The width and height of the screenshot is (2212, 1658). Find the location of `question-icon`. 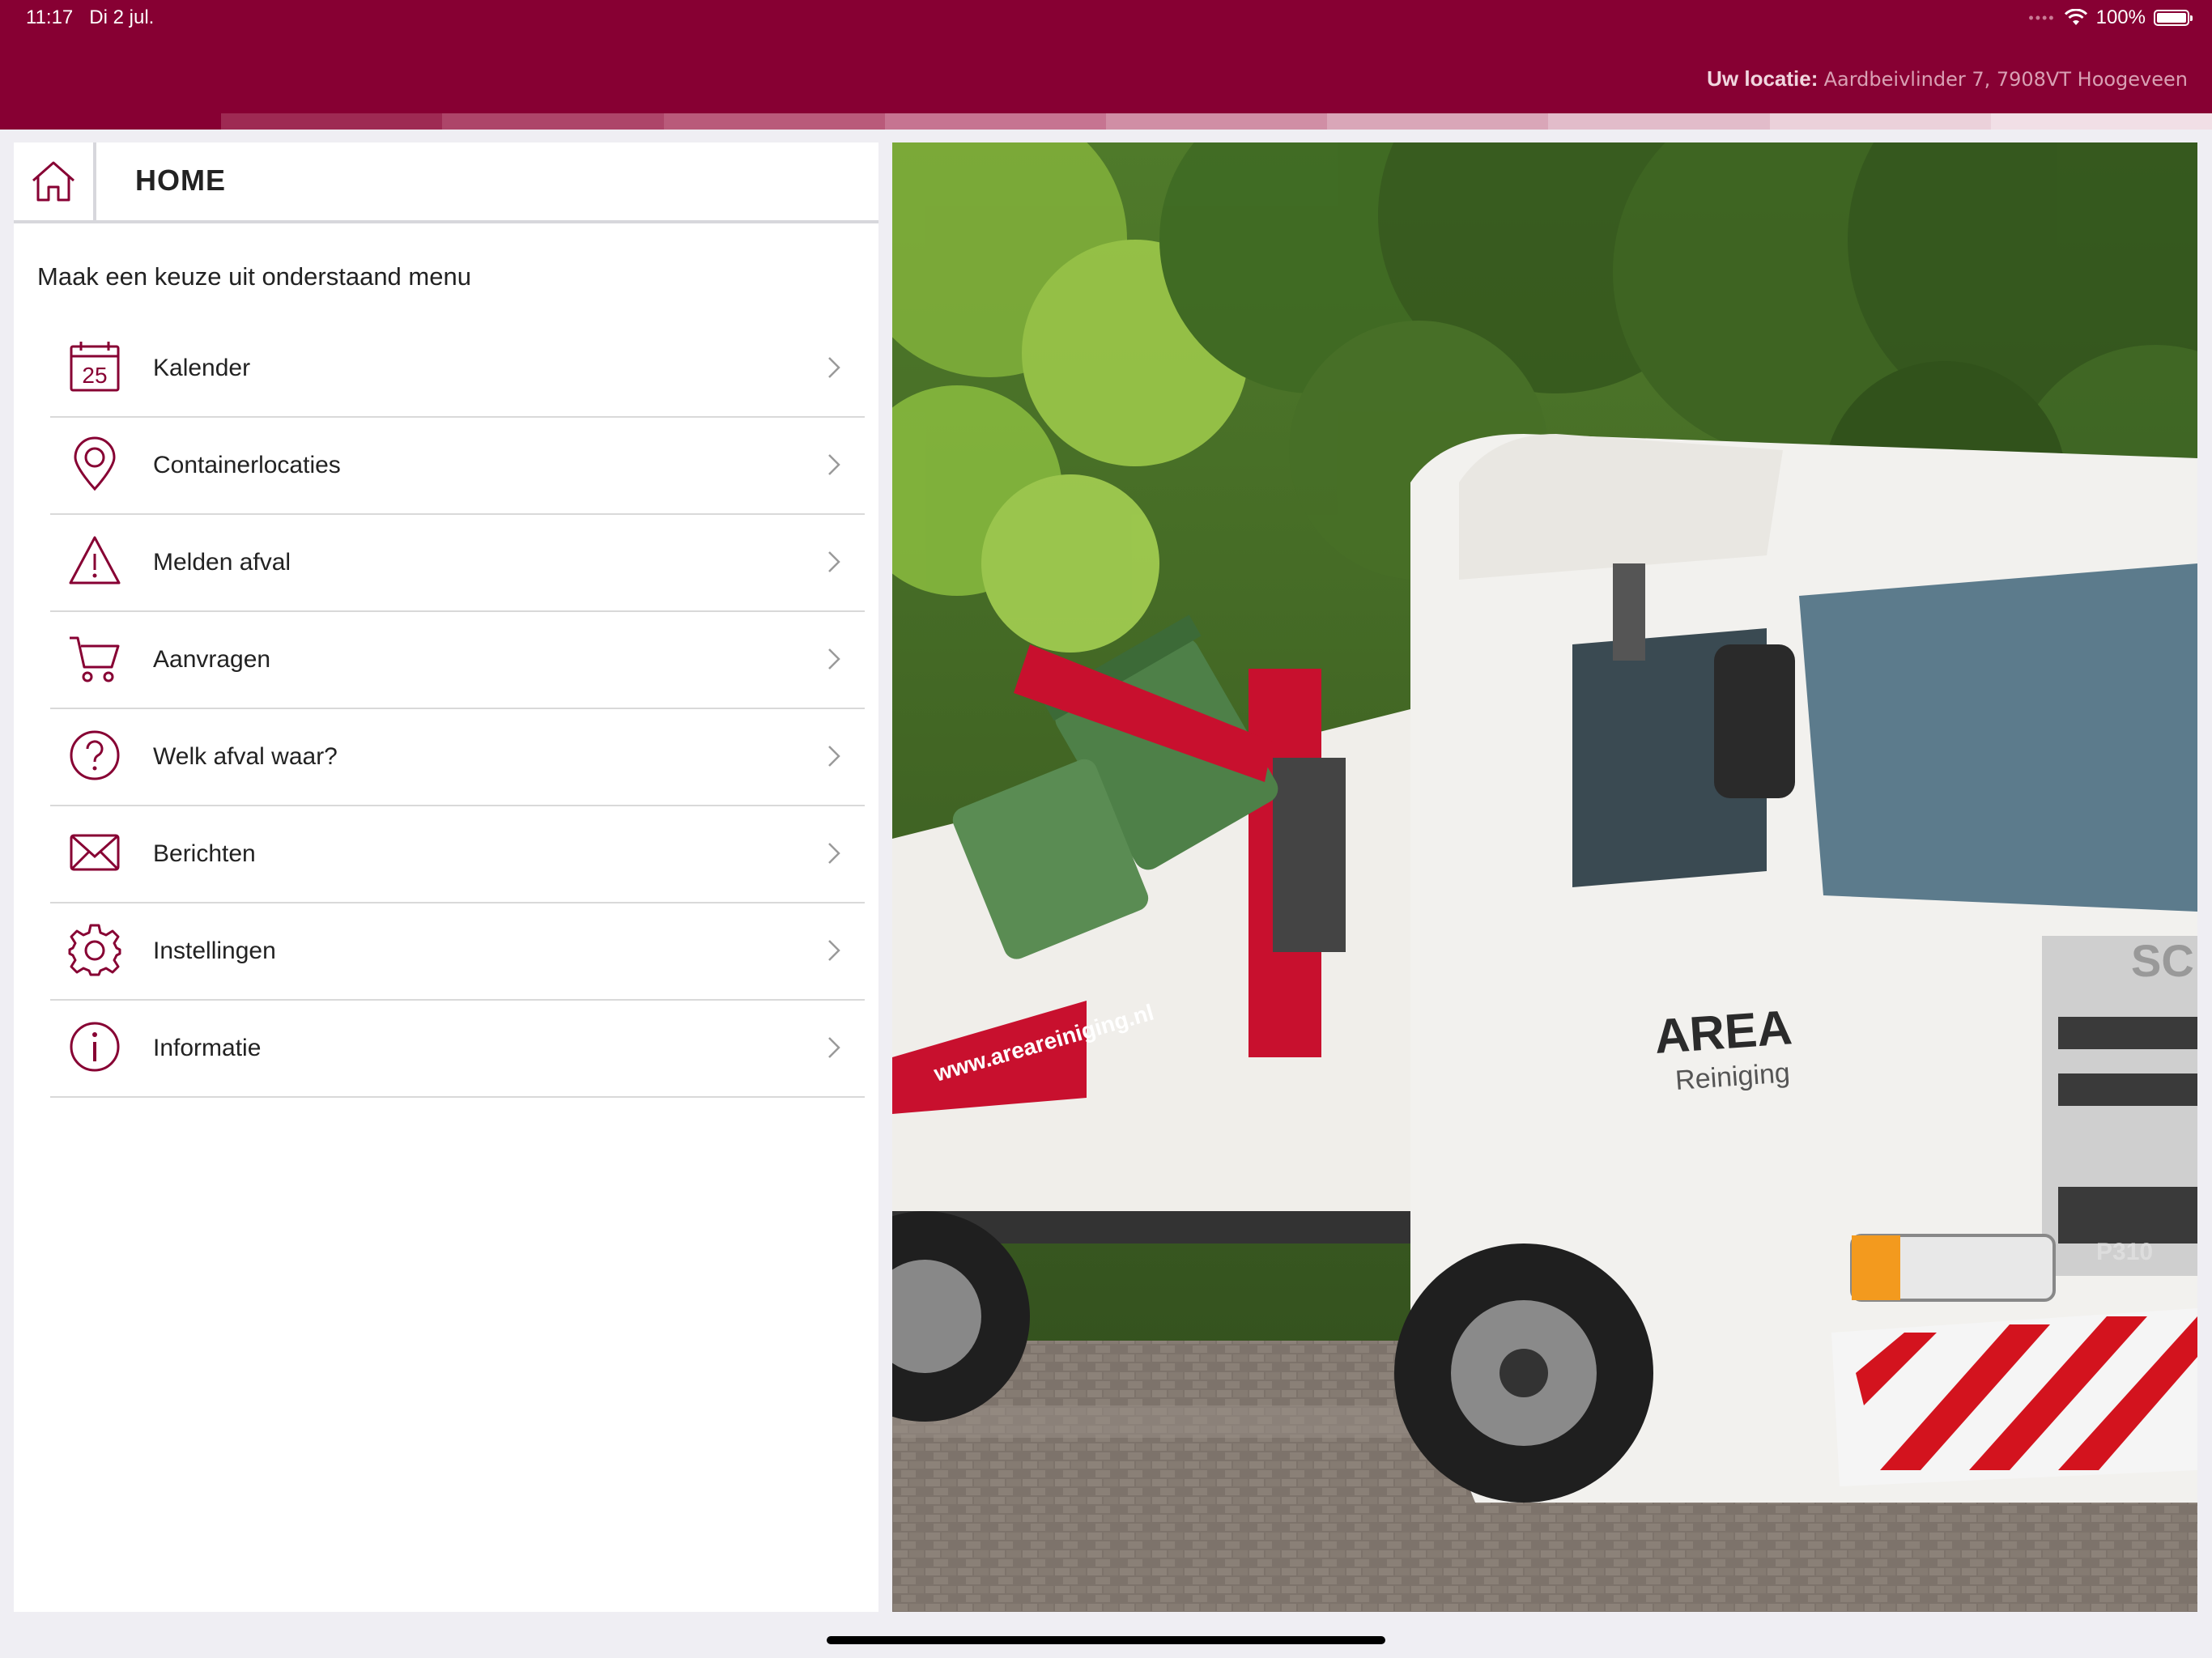

question-icon is located at coordinates (95, 755).